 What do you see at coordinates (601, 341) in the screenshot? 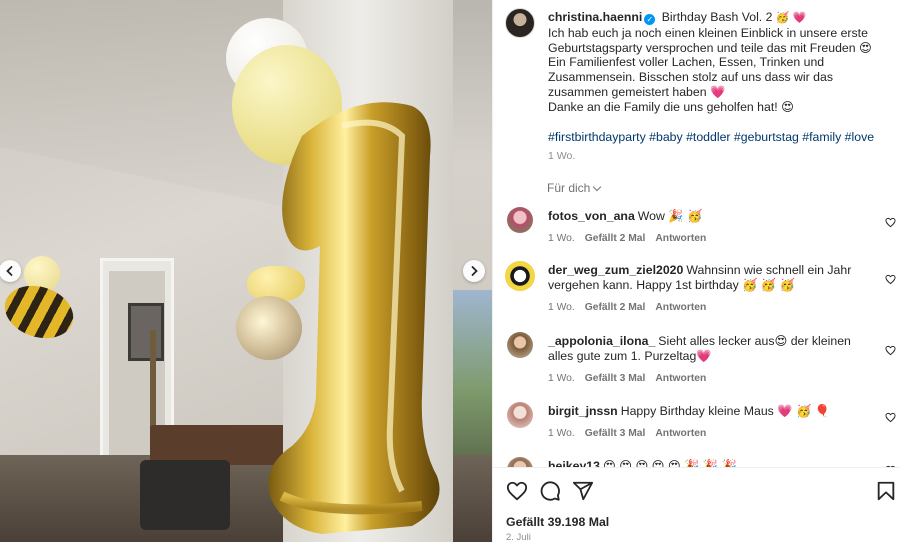
I see `comment-username: _appolonia_ilona_` at bounding box center [601, 341].